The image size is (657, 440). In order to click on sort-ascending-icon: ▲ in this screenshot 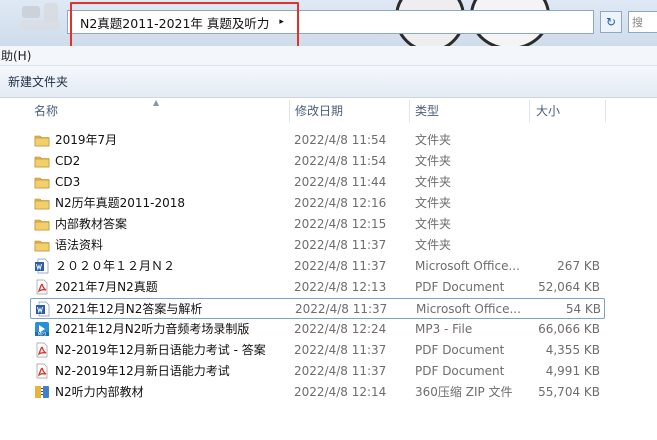, I will do `click(156, 102)`.